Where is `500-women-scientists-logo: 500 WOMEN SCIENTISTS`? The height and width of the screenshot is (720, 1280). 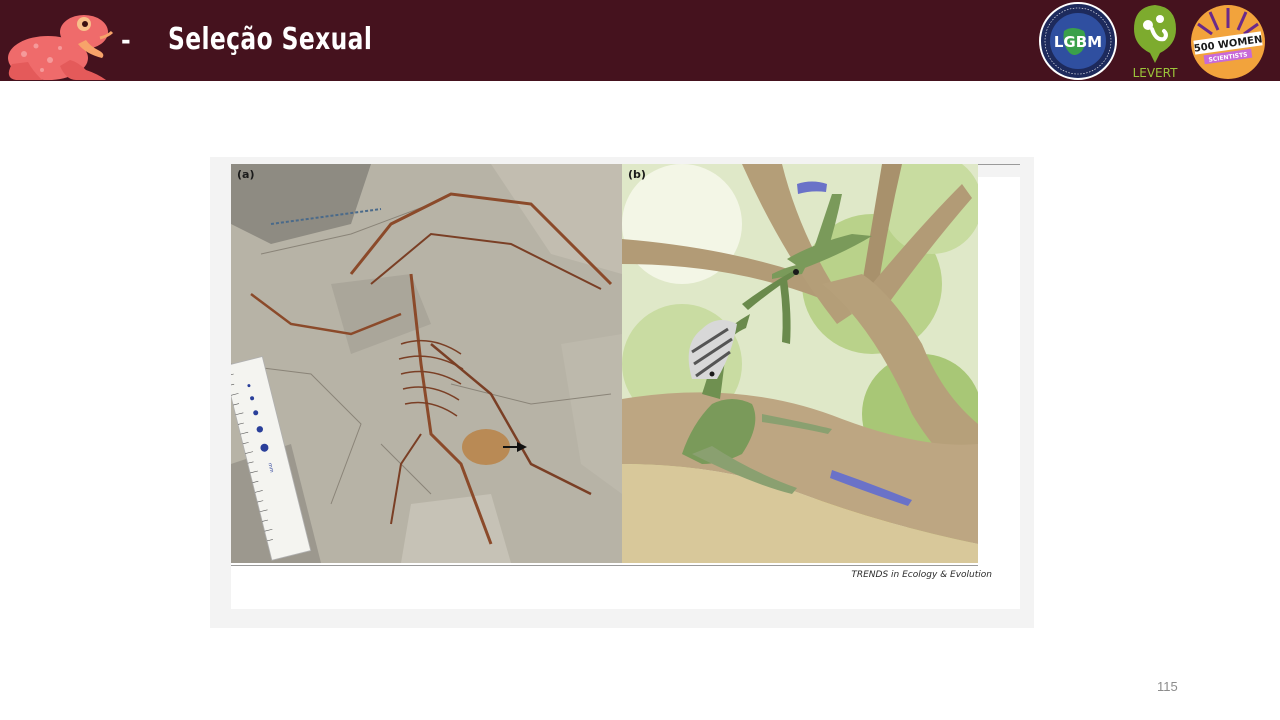 500-women-scientists-logo: 500 WOMEN SCIENTISTS is located at coordinates (1228, 42).